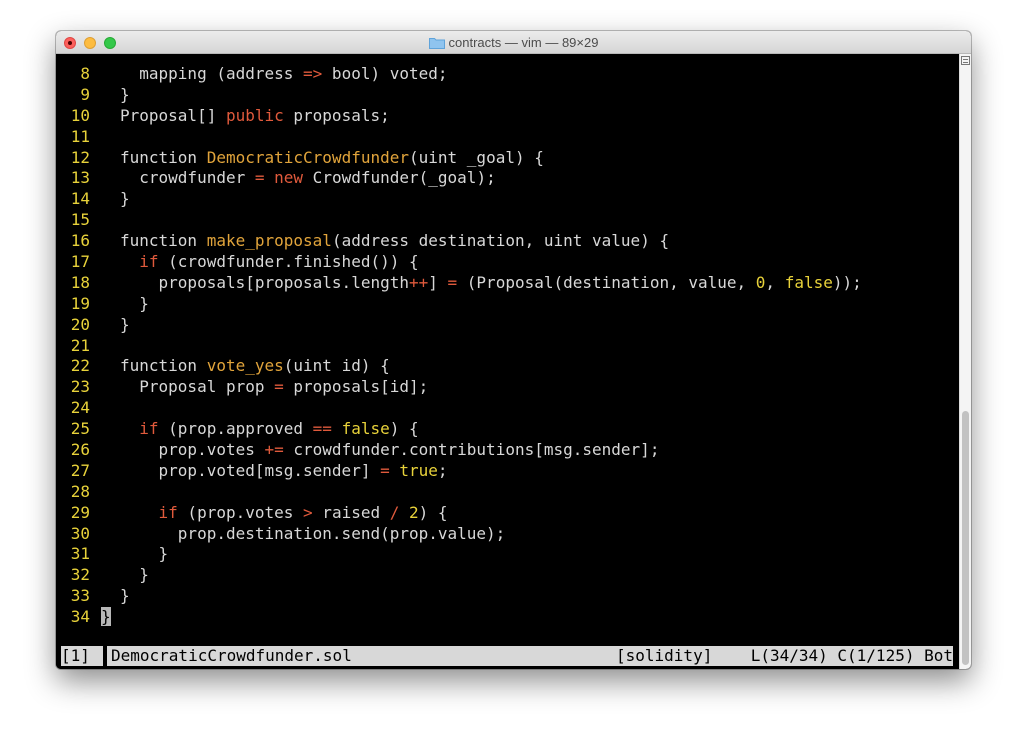  What do you see at coordinates (80, 115) in the screenshot?
I see `line-number: 10` at bounding box center [80, 115].